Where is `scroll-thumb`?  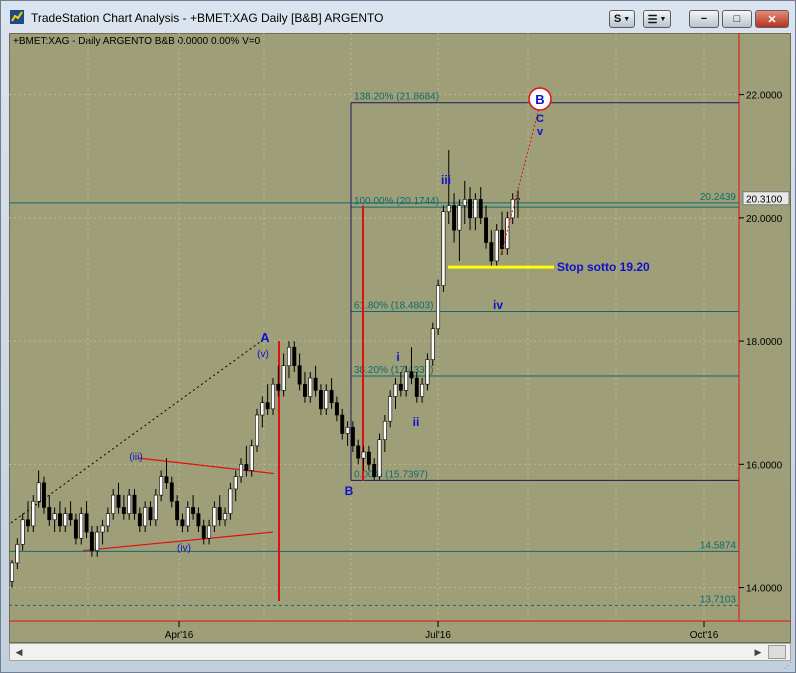
scroll-thumb is located at coordinates (777, 652).